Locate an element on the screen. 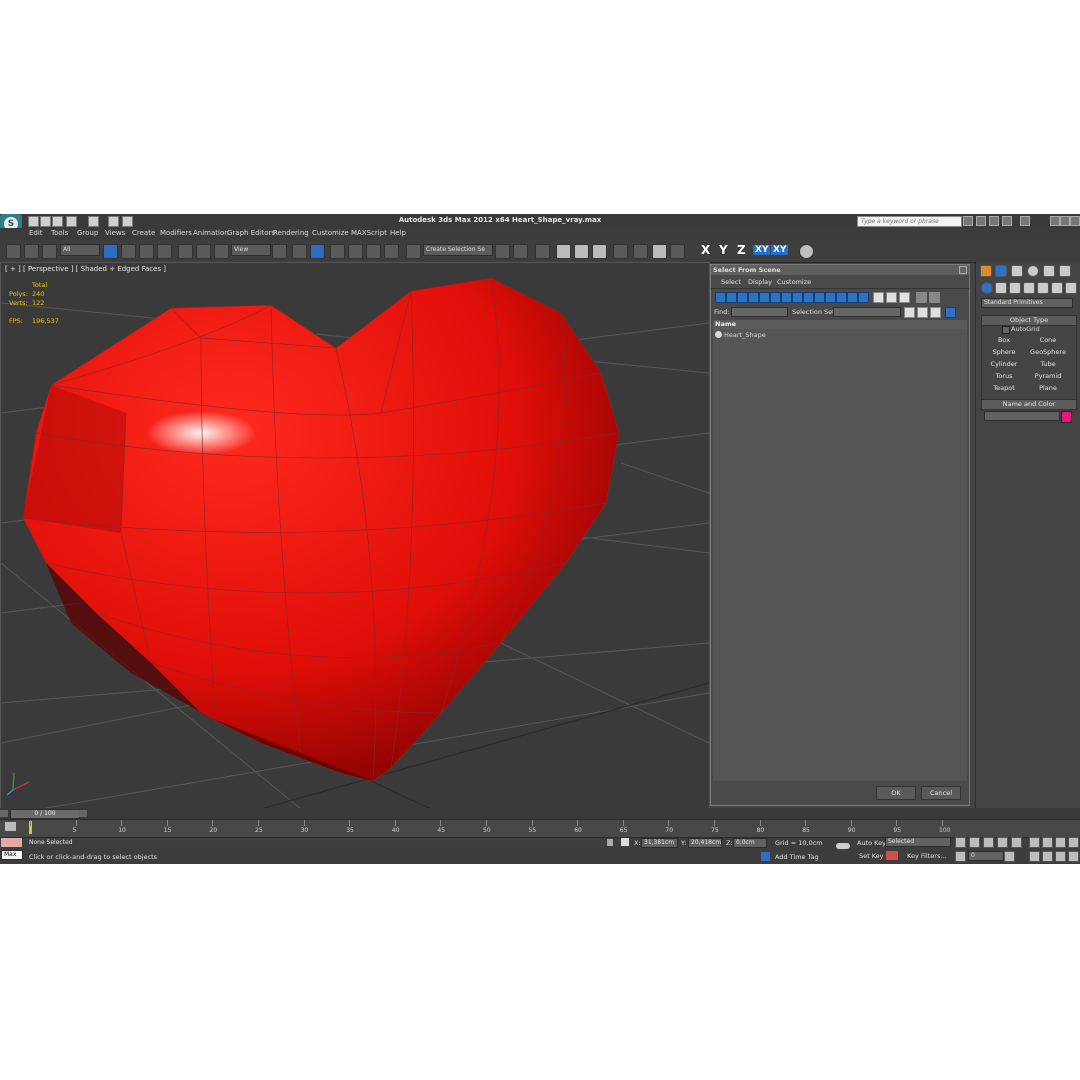  scene-object-list: Heart_Shape is located at coordinates (840, 555).